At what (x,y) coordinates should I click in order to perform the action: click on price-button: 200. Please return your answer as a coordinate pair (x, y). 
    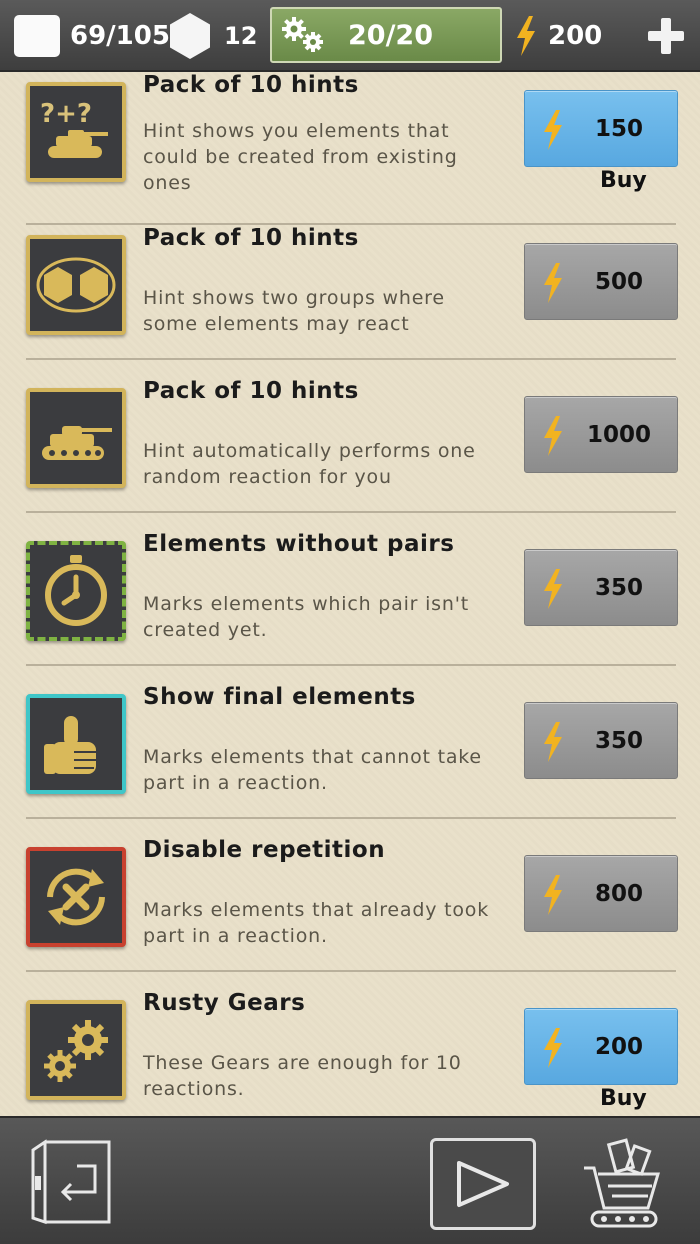
    Looking at the image, I should click on (601, 1046).